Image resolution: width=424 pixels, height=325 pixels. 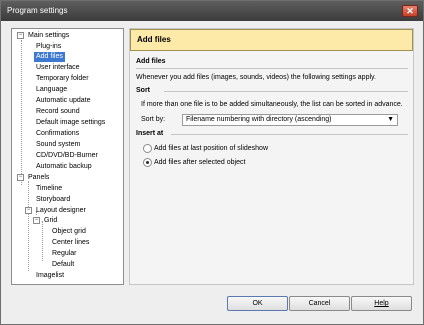 I want to click on tree-item-grid: Grid, so click(x=50, y=221).